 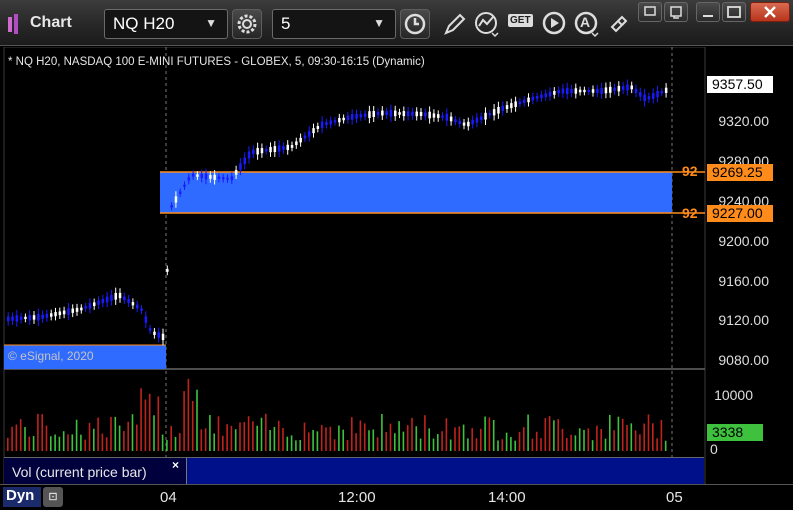 I want to click on close-button, so click(x=770, y=12).